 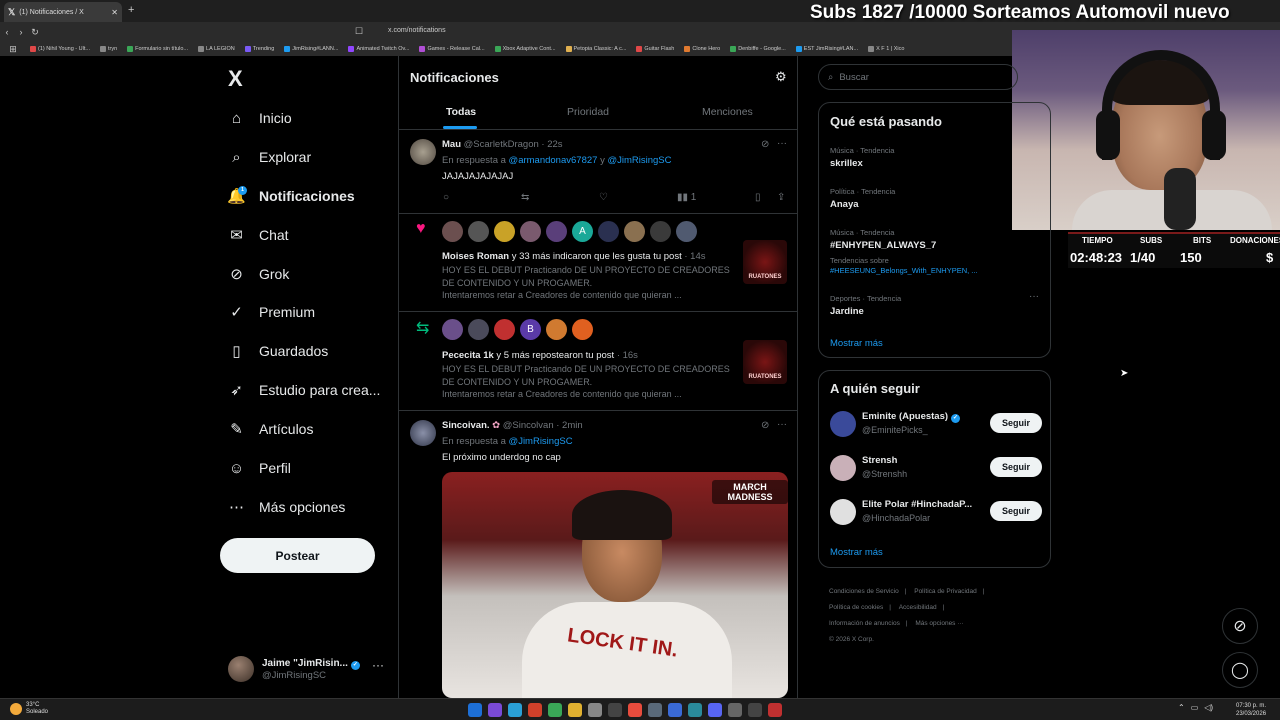 What do you see at coordinates (286, 507) in the screenshot?
I see `sidebar-item-más-opciones: ⋯ Más opciones` at bounding box center [286, 507].